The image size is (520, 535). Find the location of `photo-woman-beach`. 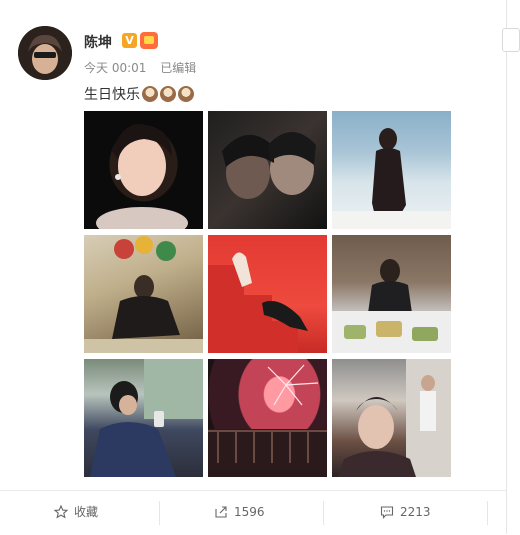

photo-woman-beach is located at coordinates (391, 170).